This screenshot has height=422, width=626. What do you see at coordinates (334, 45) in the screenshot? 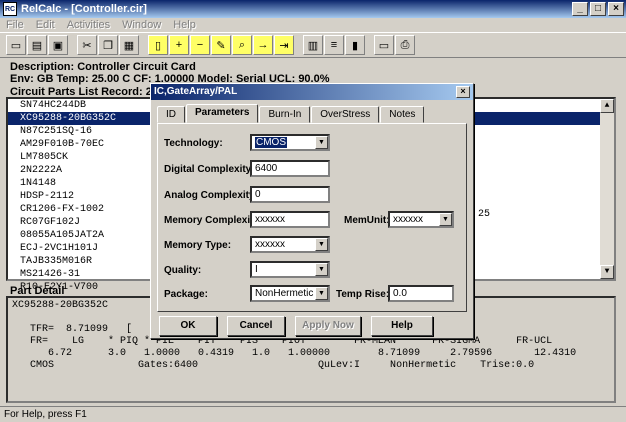
I see `report-icon: ≡` at bounding box center [334, 45].